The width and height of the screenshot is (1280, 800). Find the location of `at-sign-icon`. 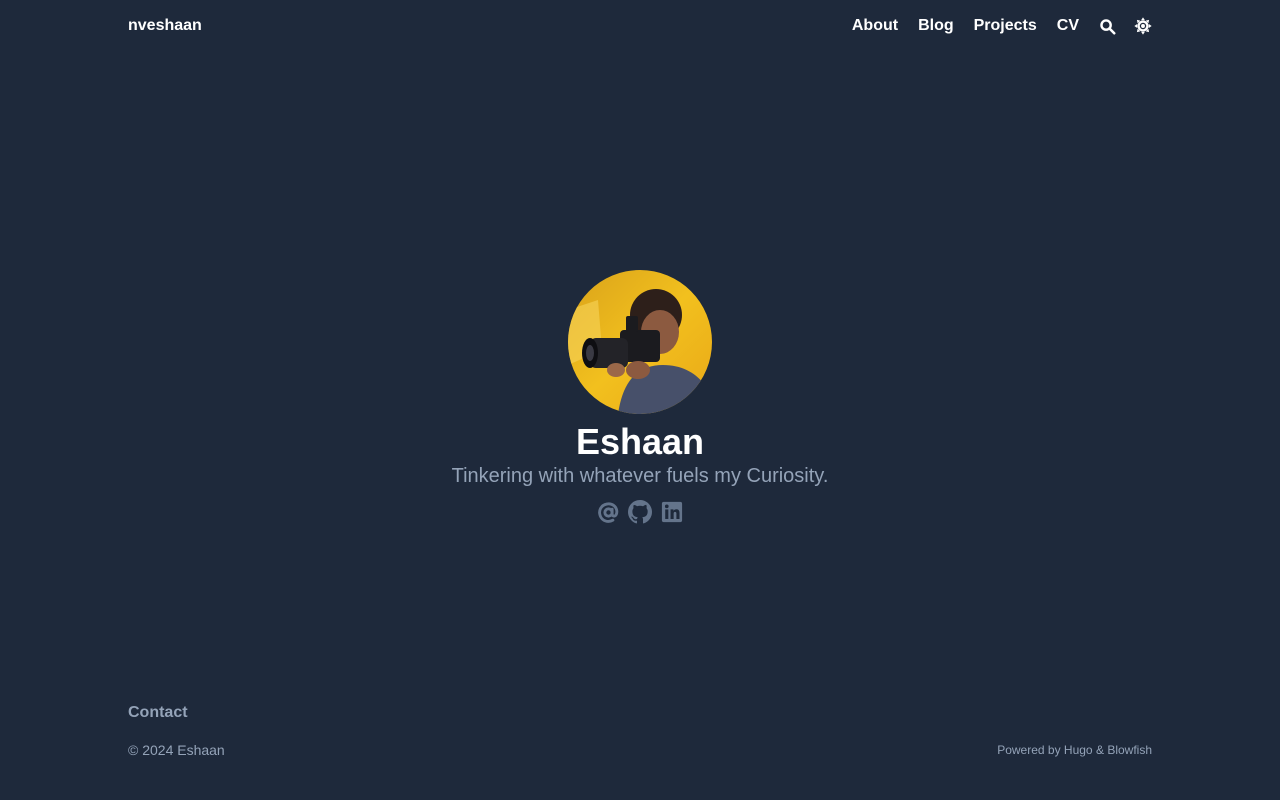

at-sign-icon is located at coordinates (607, 512).